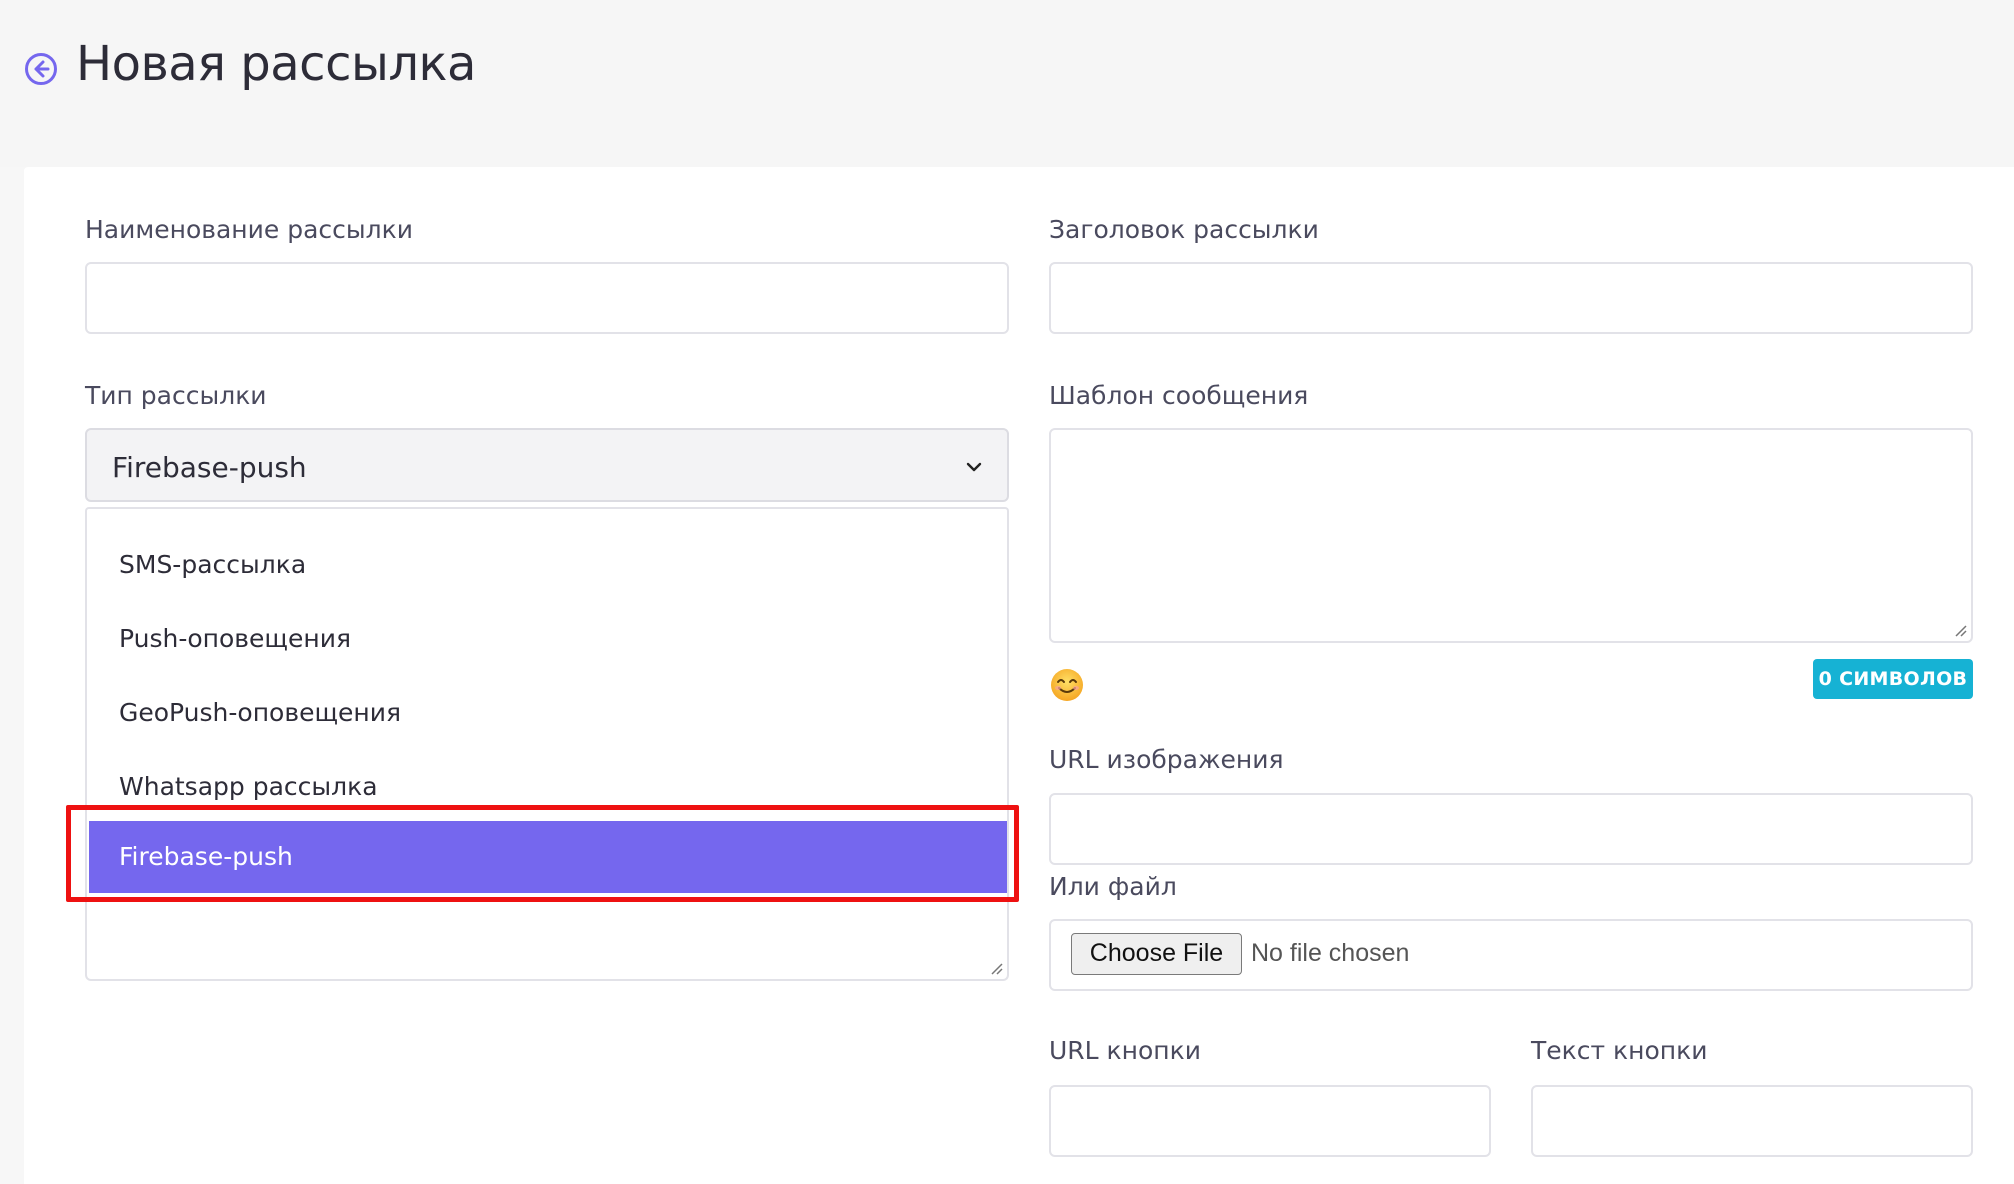  What do you see at coordinates (209, 467) in the screenshot?
I see `type-select-value: Firebase-push` at bounding box center [209, 467].